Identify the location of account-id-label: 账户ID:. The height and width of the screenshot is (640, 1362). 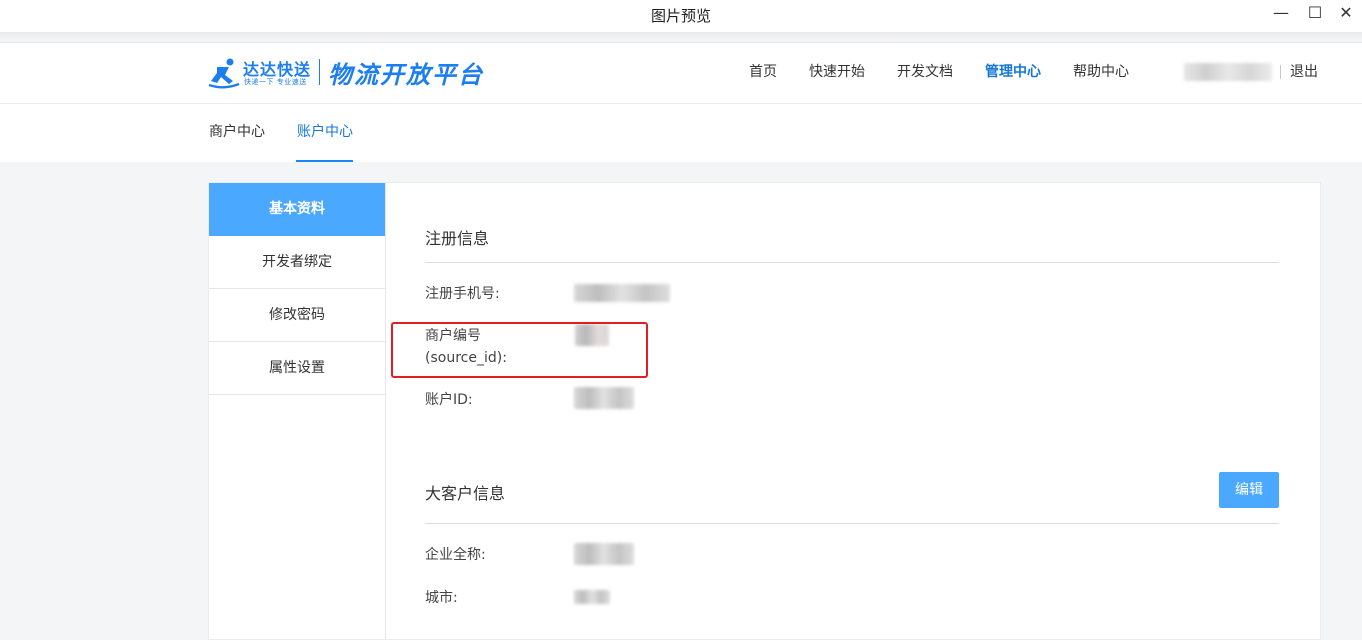
(449, 400).